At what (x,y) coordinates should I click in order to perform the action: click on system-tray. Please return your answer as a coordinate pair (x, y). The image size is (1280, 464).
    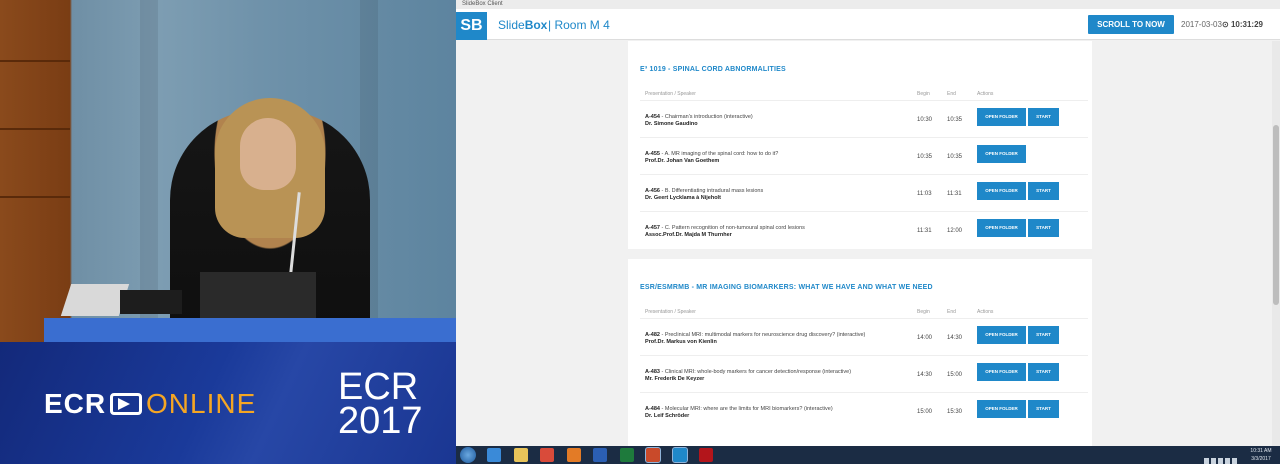
    Looking at the image, I should click on (1224, 457).